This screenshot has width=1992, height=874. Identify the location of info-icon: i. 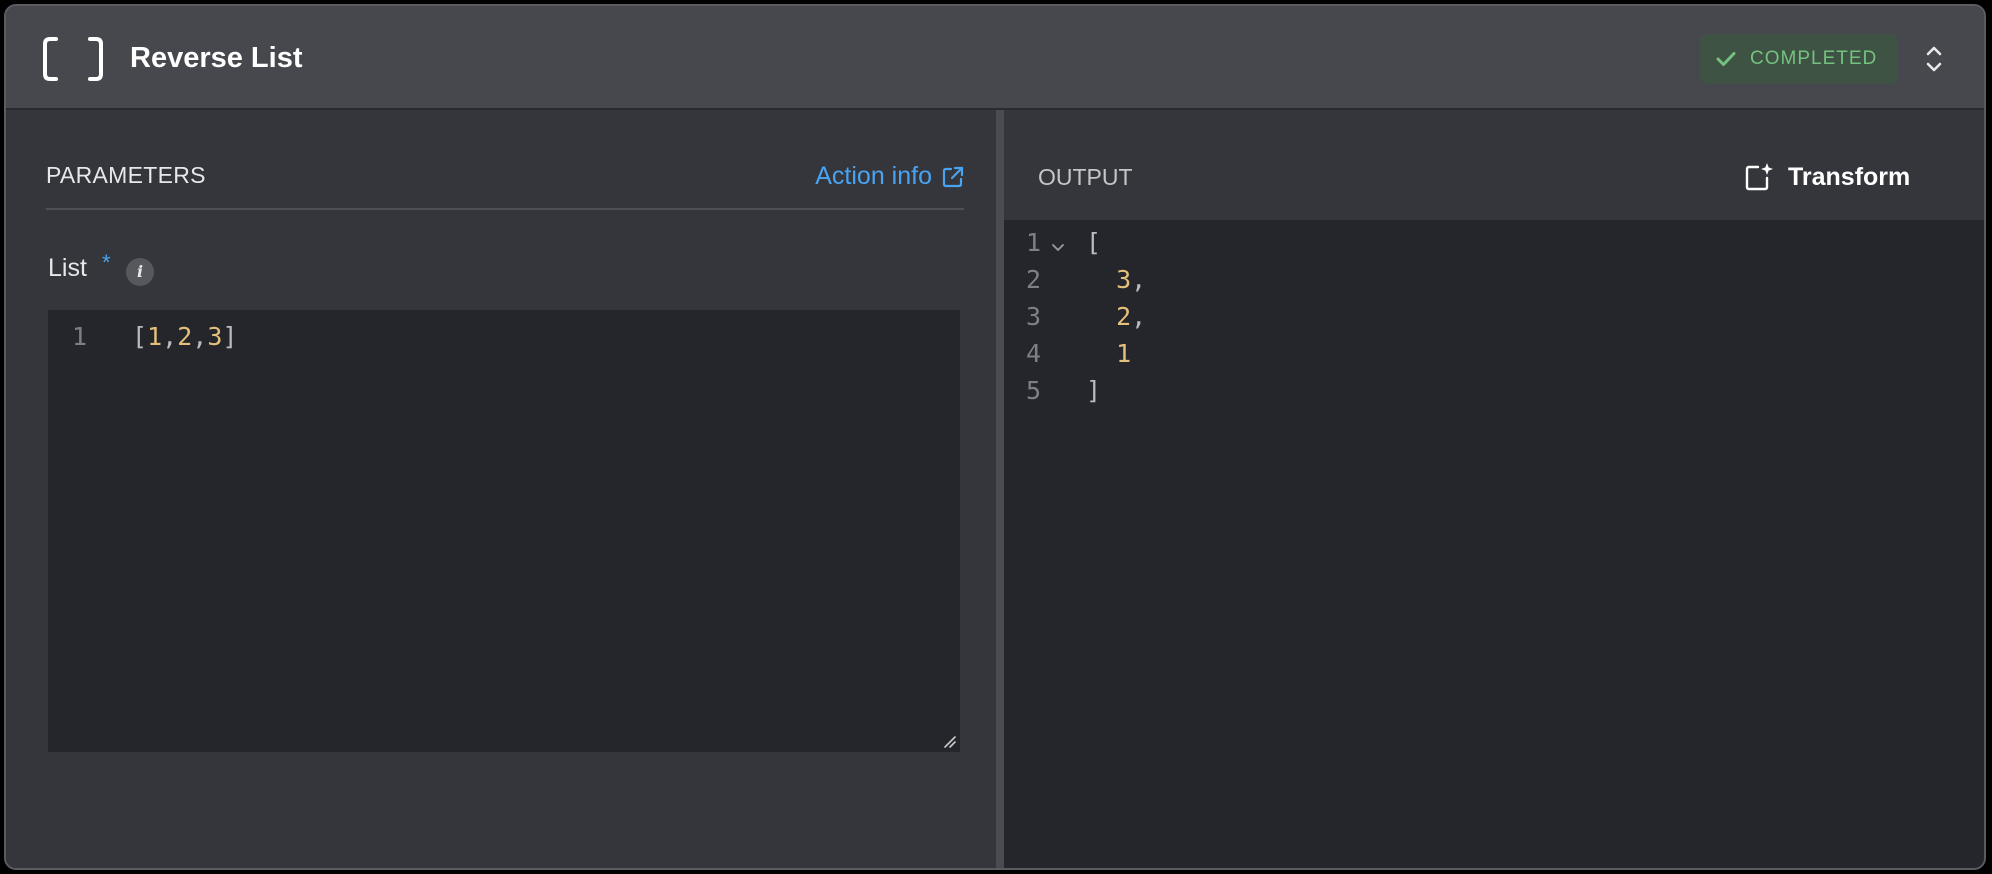
(140, 272).